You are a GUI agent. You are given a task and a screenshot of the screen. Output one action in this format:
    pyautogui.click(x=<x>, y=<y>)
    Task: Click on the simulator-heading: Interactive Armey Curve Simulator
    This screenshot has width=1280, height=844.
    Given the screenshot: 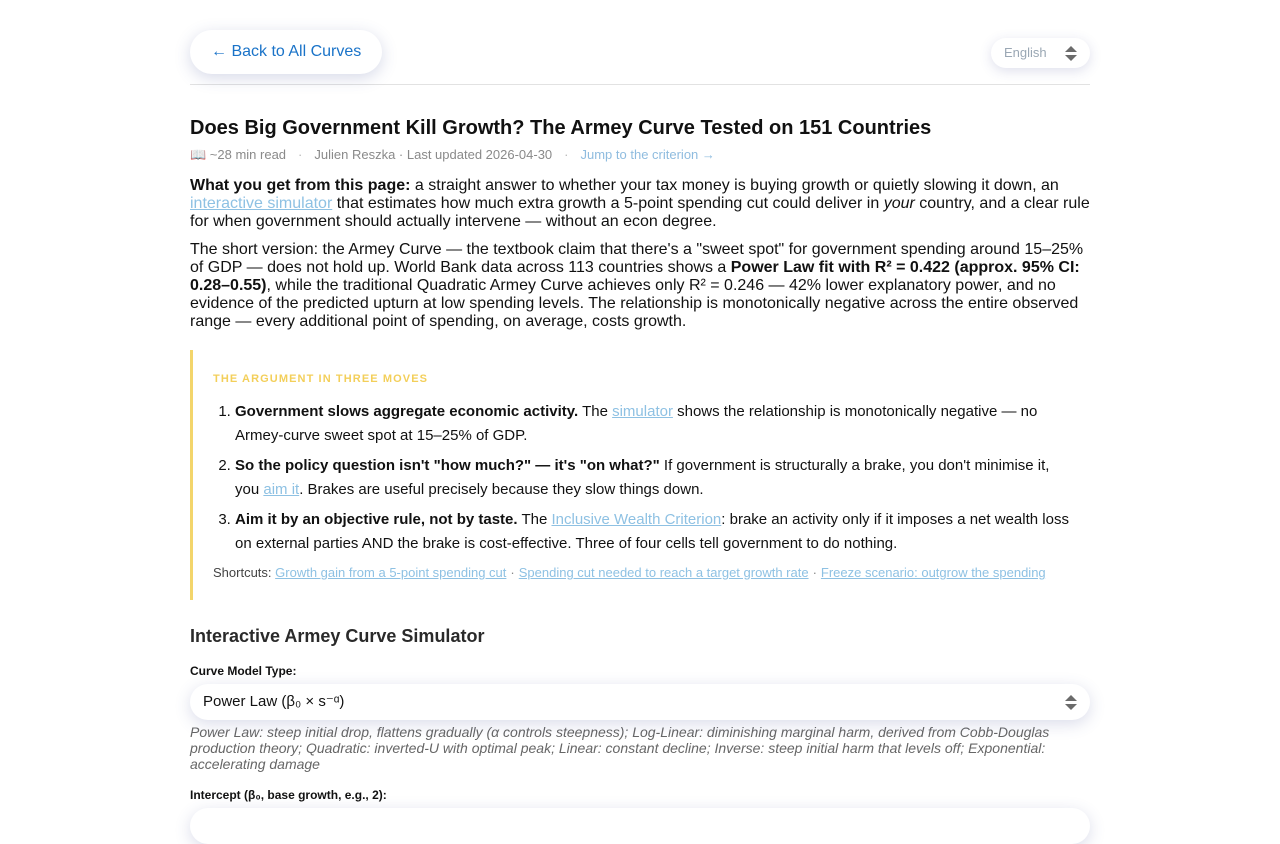 What is the action you would take?
    pyautogui.click(x=337, y=636)
    